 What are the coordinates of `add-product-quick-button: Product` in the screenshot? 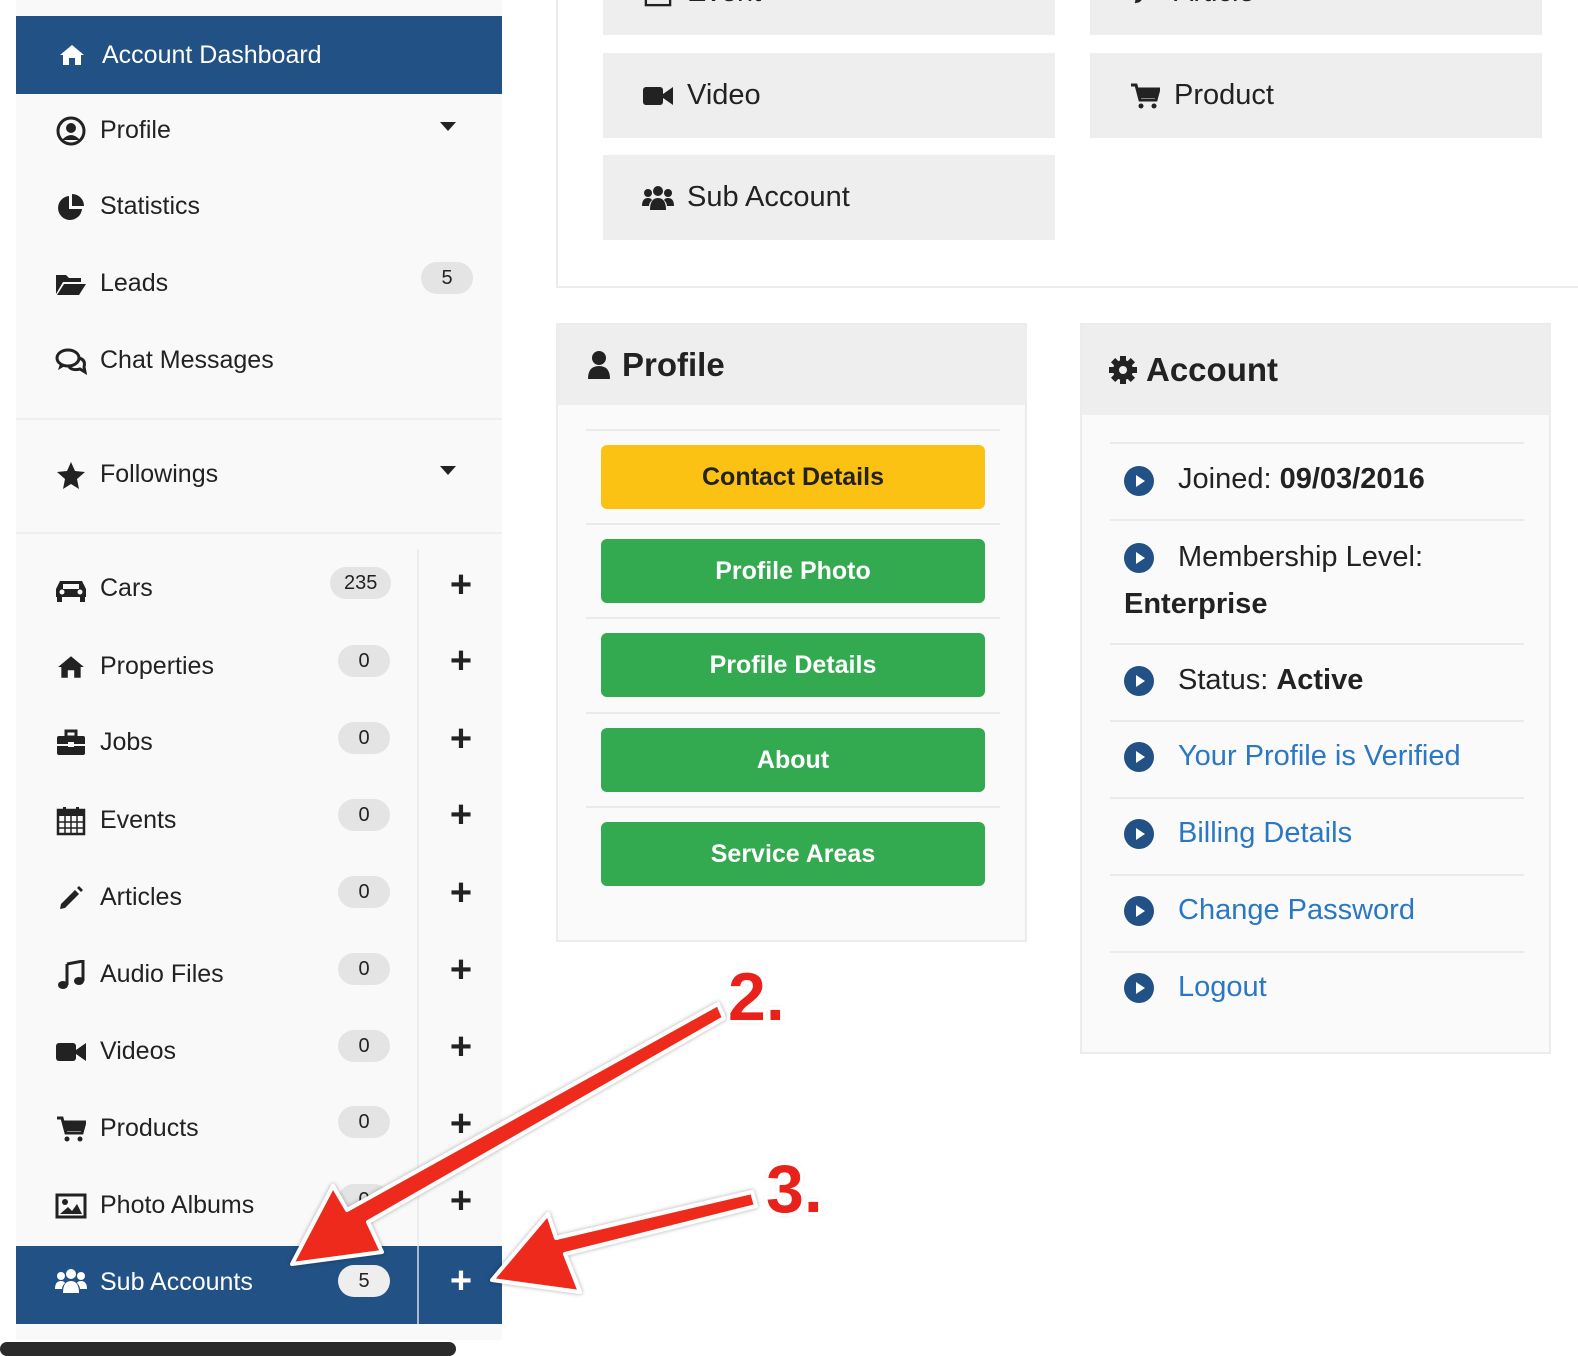 It's located at (1316, 95).